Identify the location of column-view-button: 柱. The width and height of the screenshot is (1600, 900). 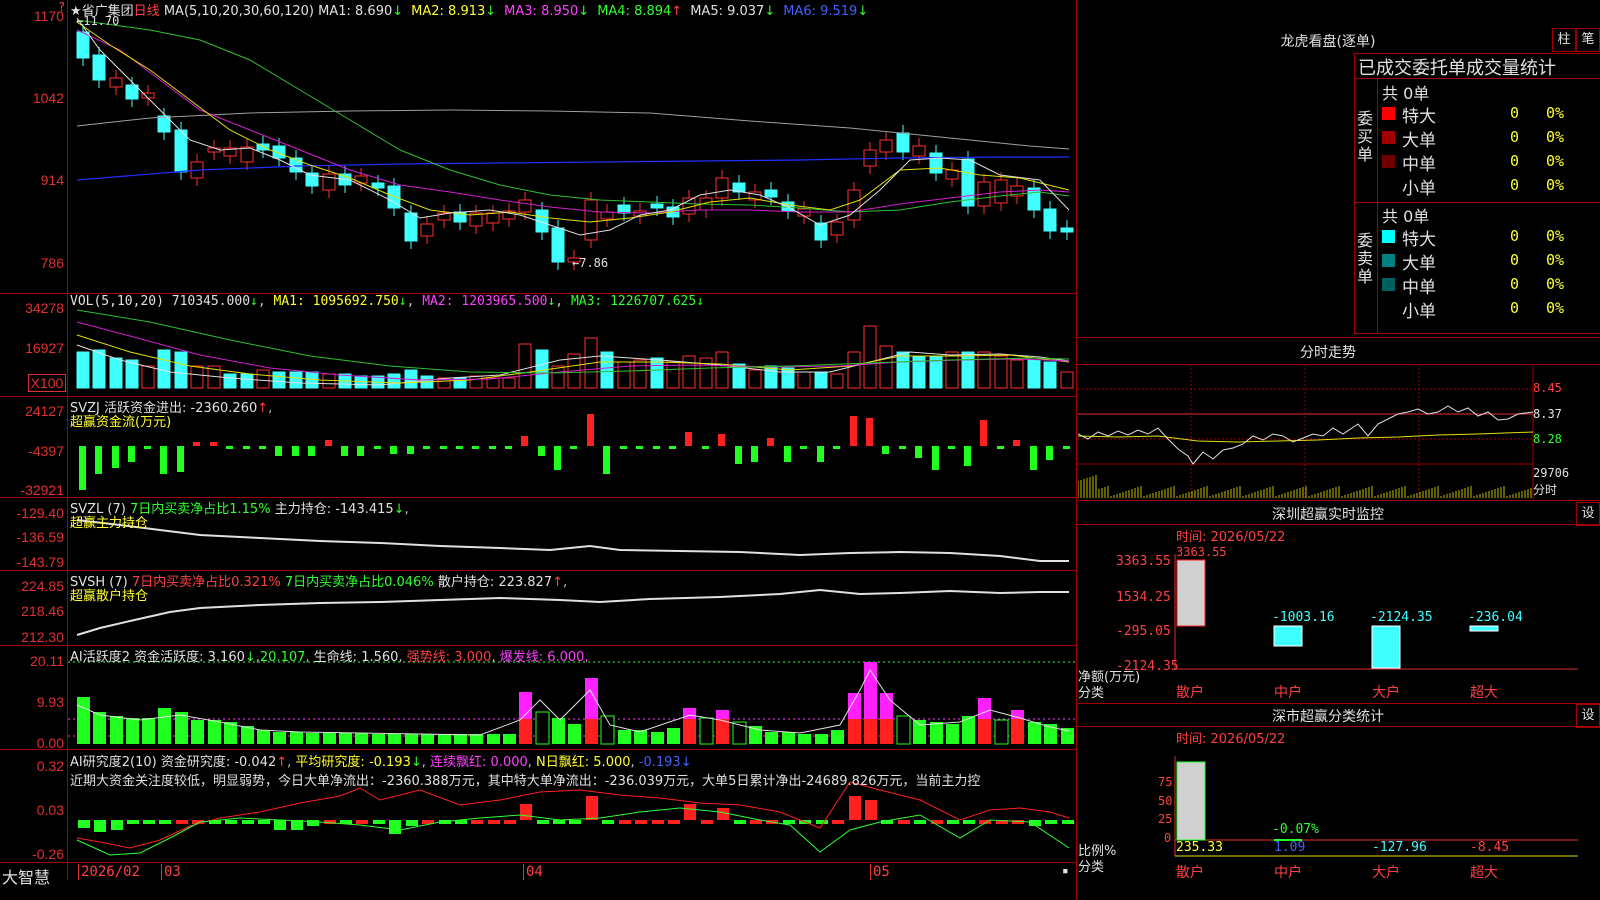
(1564, 40).